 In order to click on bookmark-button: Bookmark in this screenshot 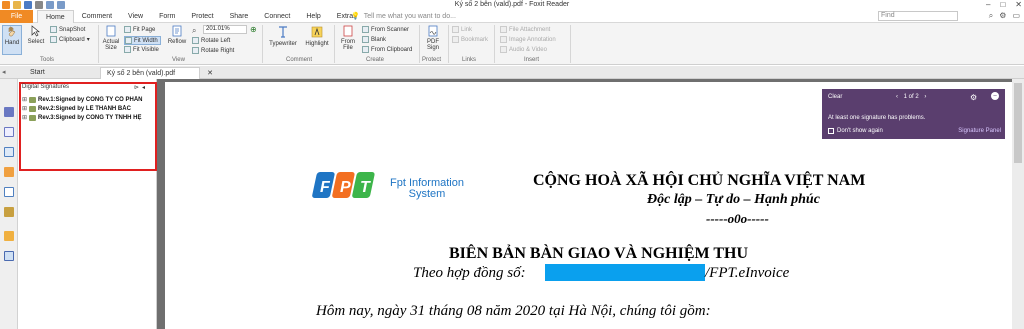, I will do `click(470, 39)`.